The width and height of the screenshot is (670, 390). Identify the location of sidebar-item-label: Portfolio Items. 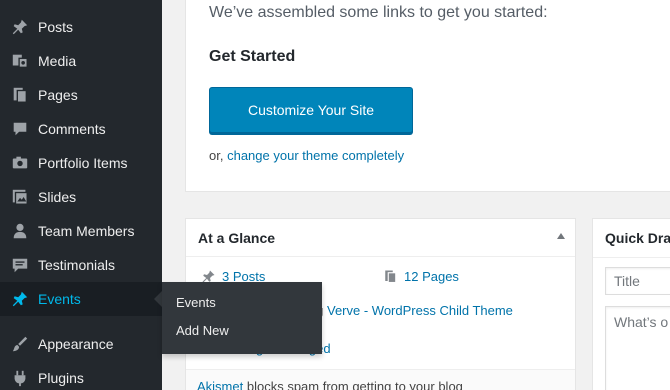
(83, 163).